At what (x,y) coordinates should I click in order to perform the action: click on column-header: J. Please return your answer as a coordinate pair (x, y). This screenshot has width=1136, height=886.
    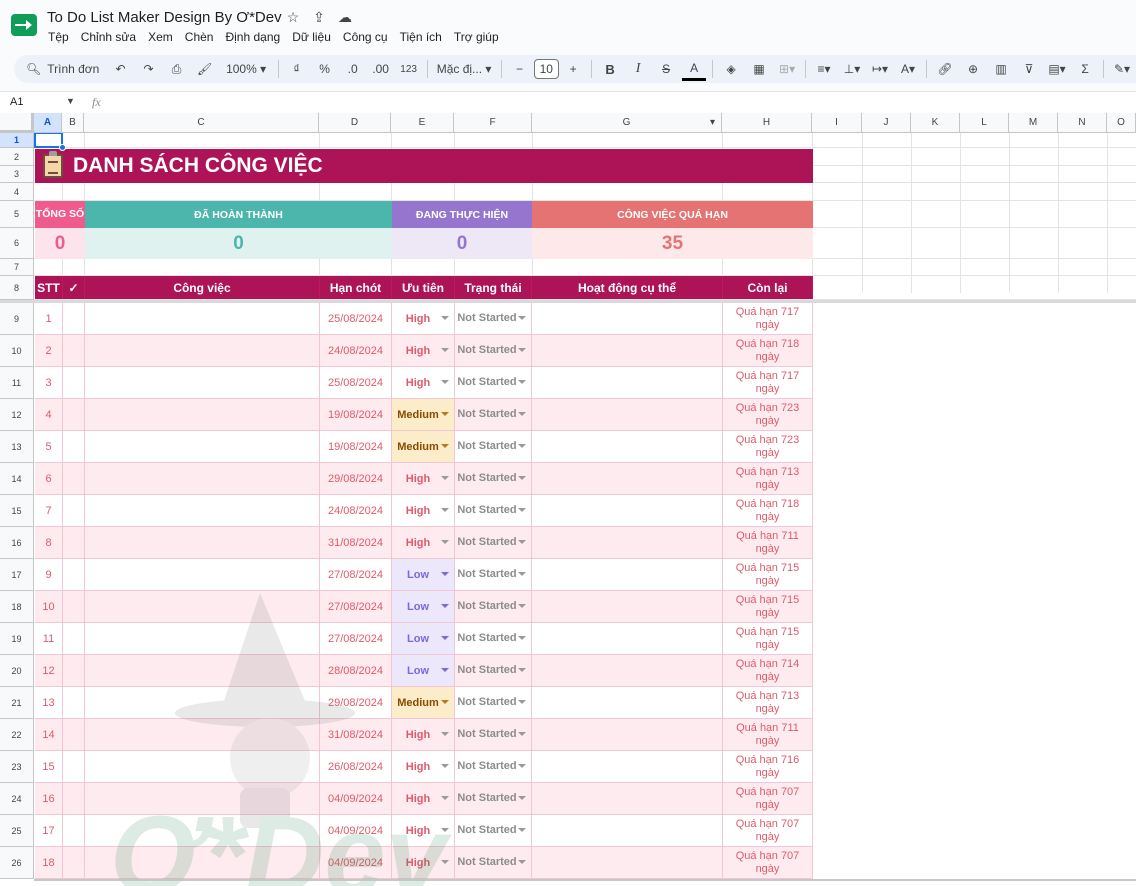
    Looking at the image, I should click on (886, 123).